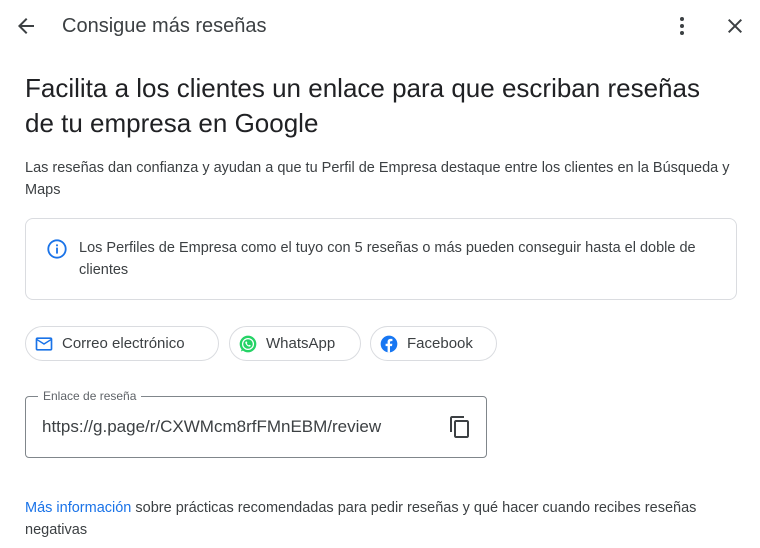 Image resolution: width=760 pixels, height=548 pixels. I want to click on close-button, so click(735, 26).